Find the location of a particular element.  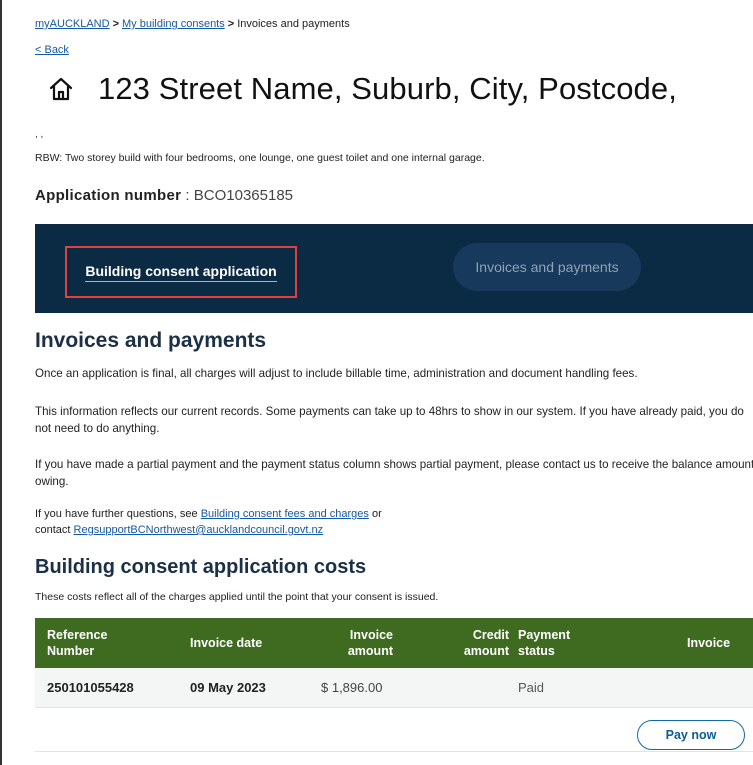

tab-invoices-and-payments: Invoices and payments is located at coordinates (547, 267).